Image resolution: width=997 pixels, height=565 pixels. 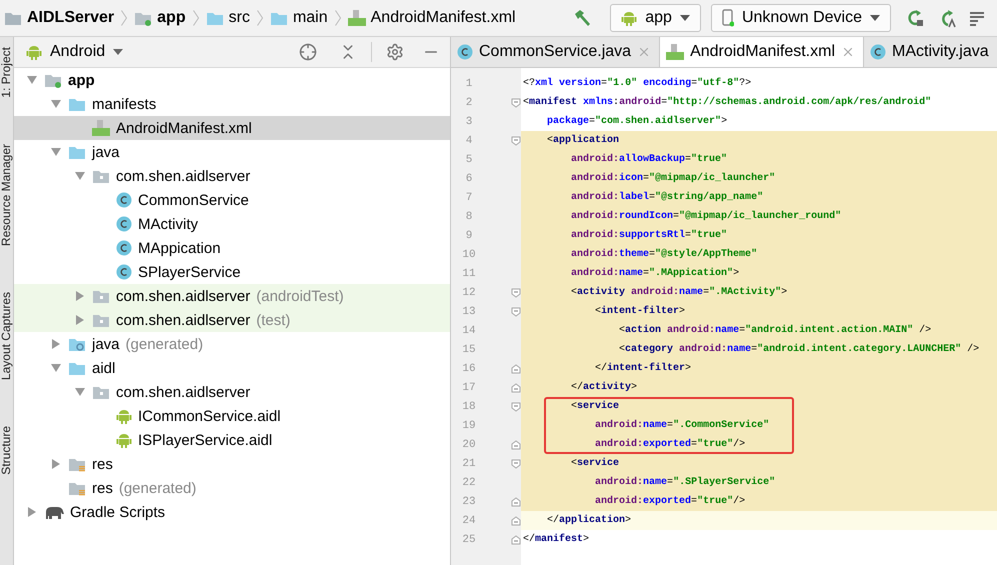 I want to click on tree-item: MAppication, so click(x=232, y=248).